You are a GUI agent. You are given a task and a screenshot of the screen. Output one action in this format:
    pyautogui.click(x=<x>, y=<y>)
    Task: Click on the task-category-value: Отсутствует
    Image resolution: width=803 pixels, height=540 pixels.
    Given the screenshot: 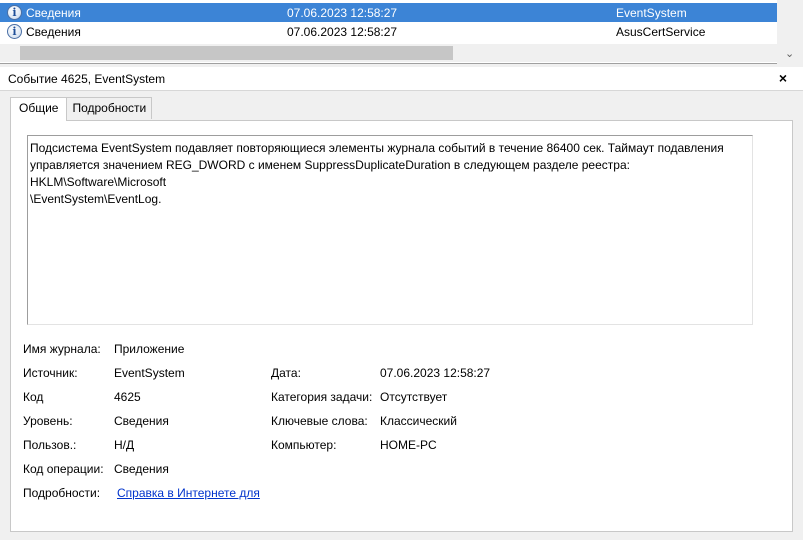 What is the action you would take?
    pyautogui.click(x=414, y=397)
    